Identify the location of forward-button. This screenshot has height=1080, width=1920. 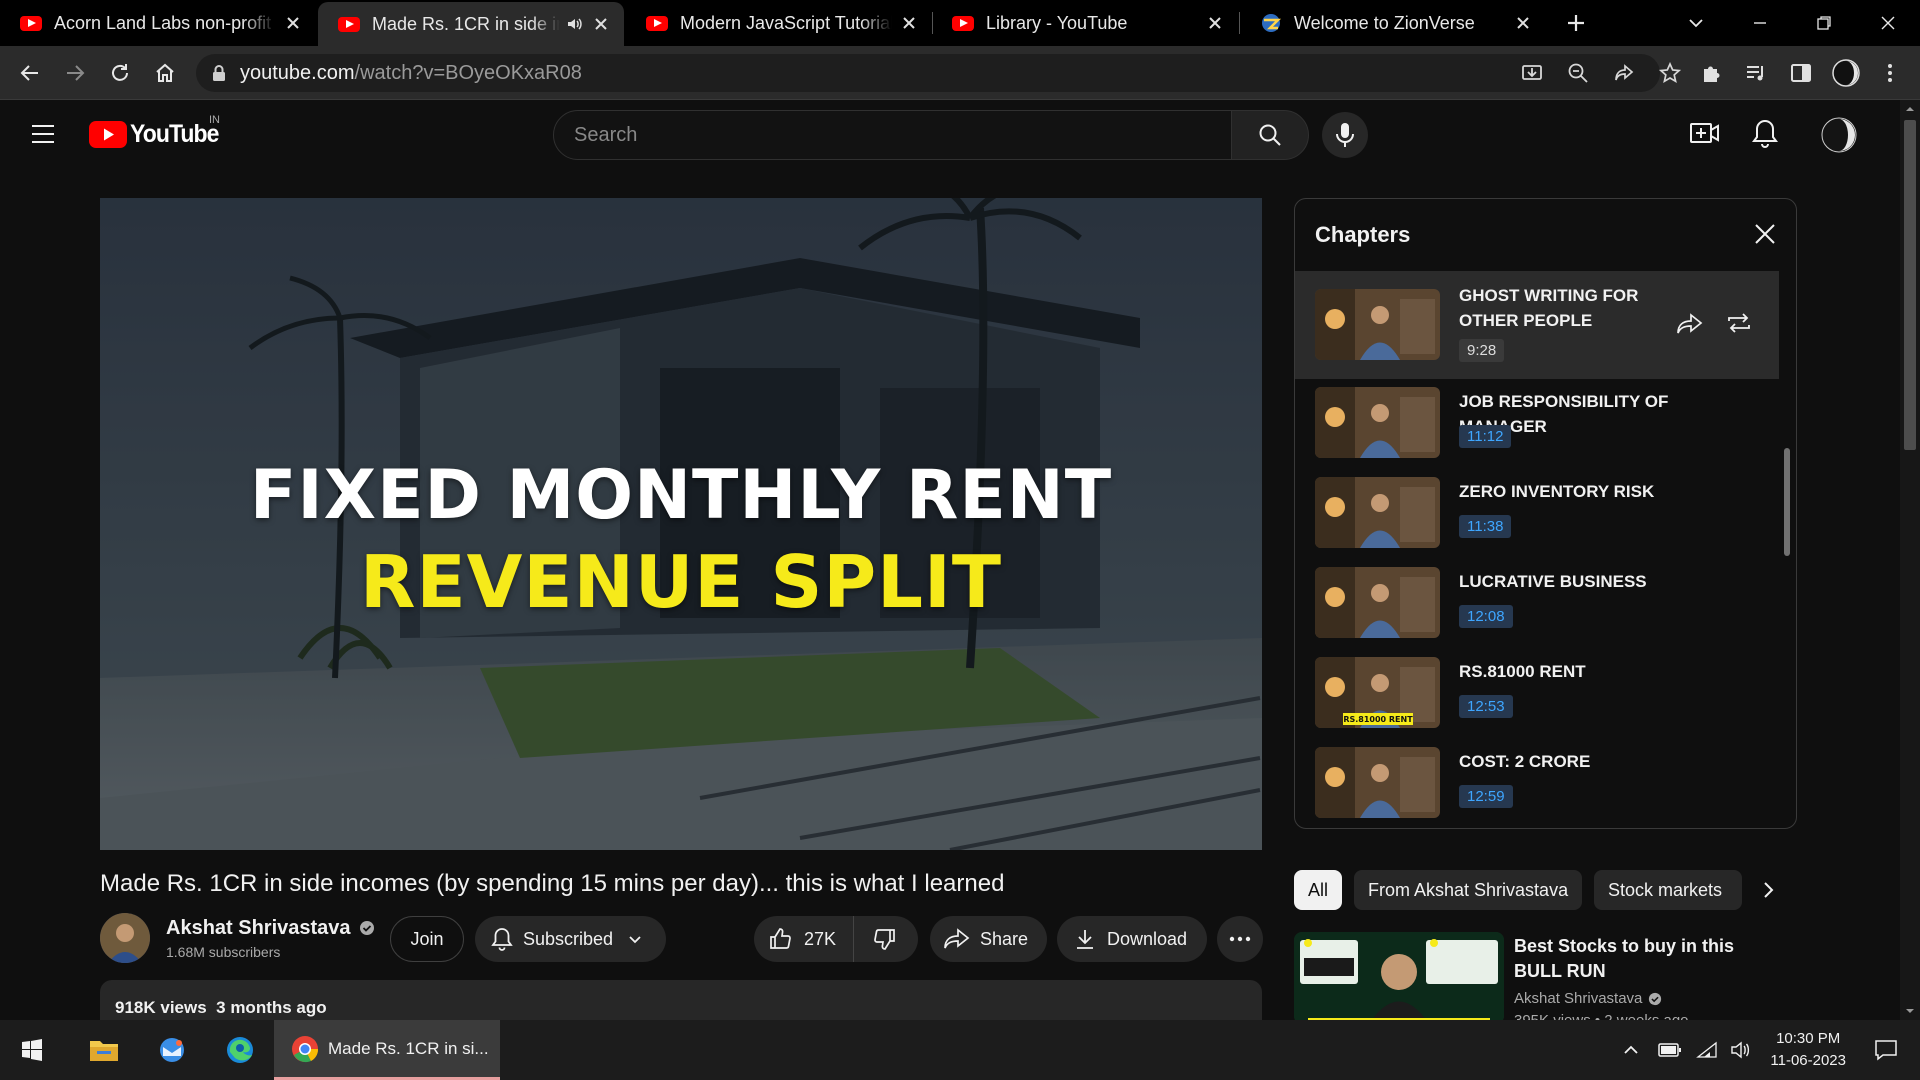
(75, 73).